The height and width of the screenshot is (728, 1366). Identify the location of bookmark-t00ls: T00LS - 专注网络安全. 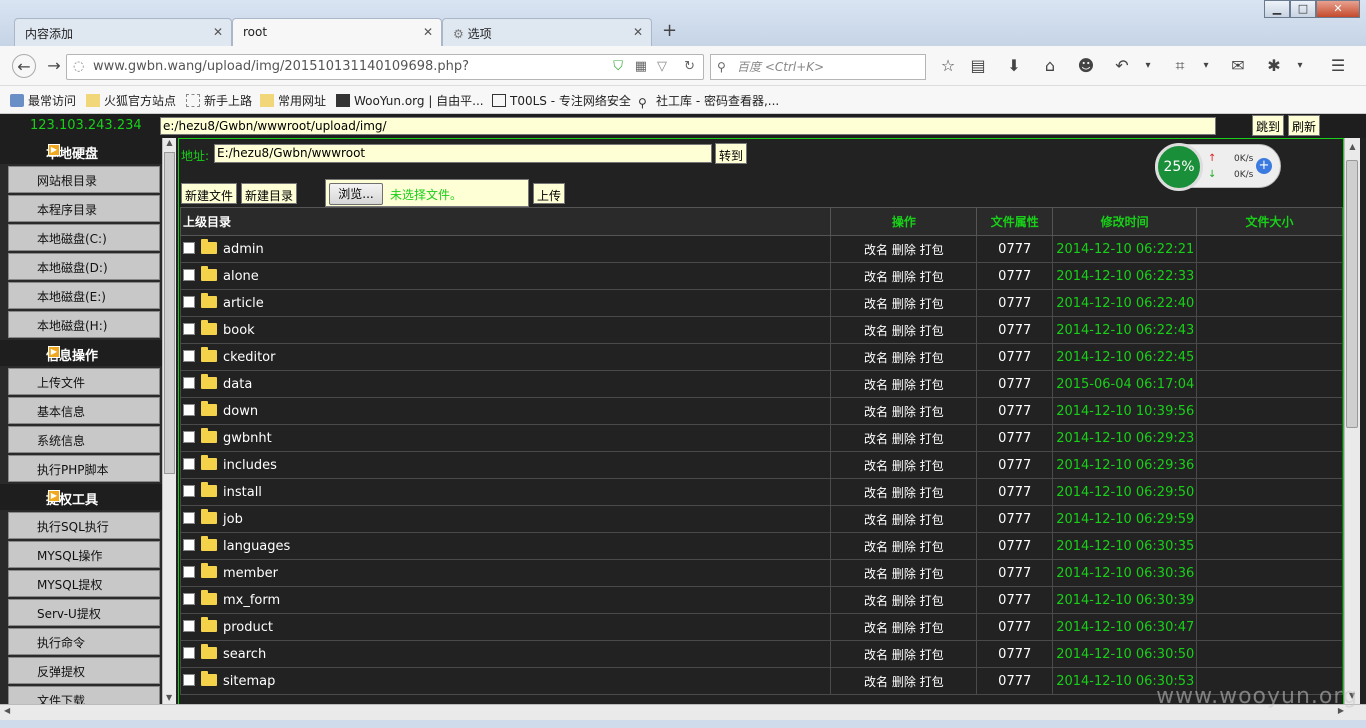
(561, 100).